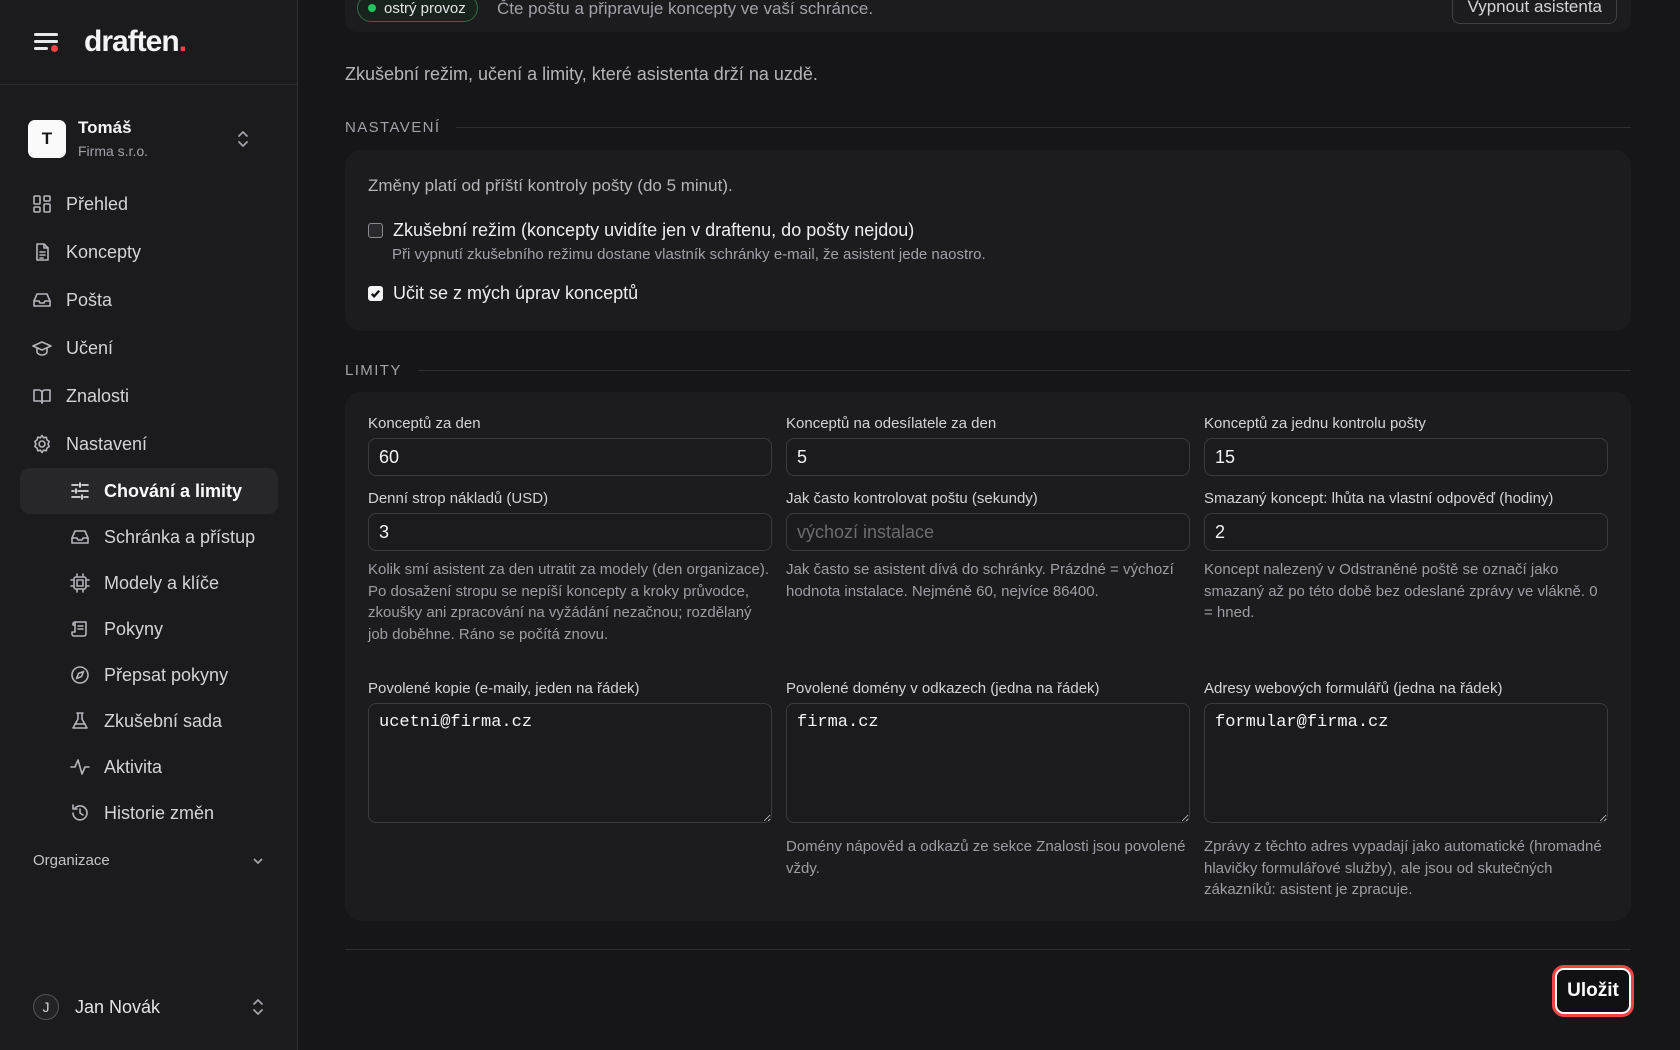 This screenshot has width=1680, height=1050. Describe the element at coordinates (424, 423) in the screenshot. I see `field-label: Konceptů za den` at that location.